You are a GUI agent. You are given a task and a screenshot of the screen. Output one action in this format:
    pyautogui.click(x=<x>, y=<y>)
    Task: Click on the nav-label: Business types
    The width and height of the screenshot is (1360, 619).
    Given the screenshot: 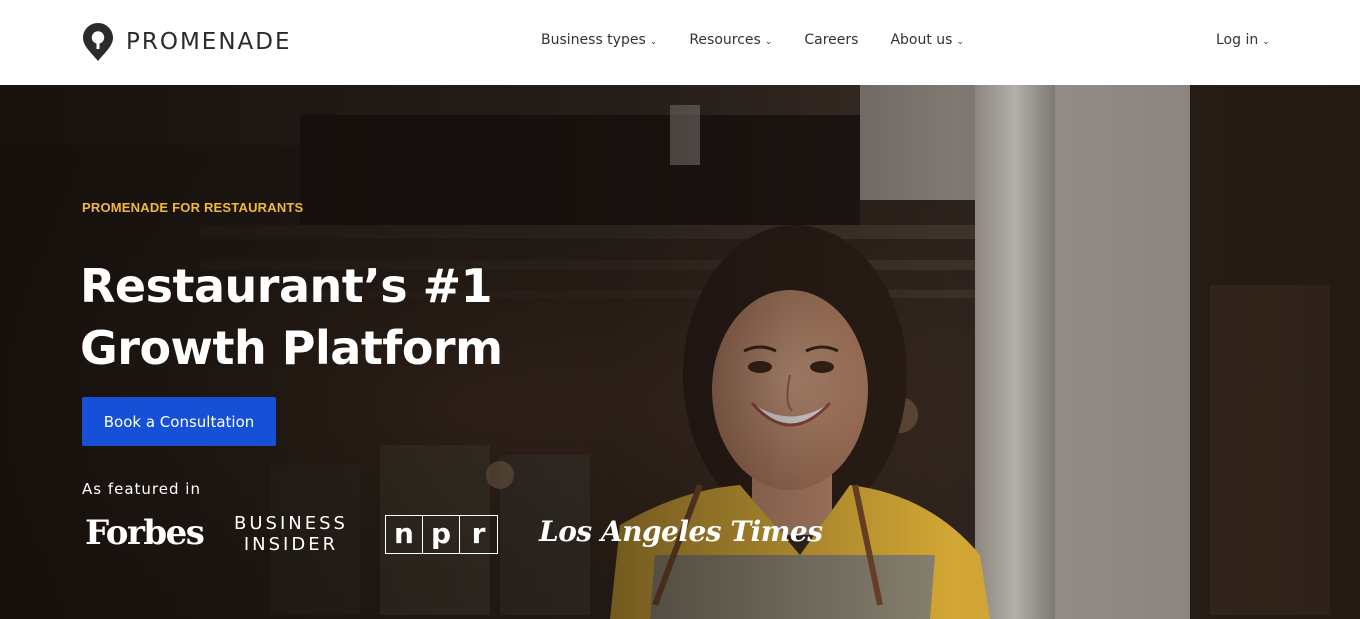 What is the action you would take?
    pyautogui.click(x=593, y=40)
    